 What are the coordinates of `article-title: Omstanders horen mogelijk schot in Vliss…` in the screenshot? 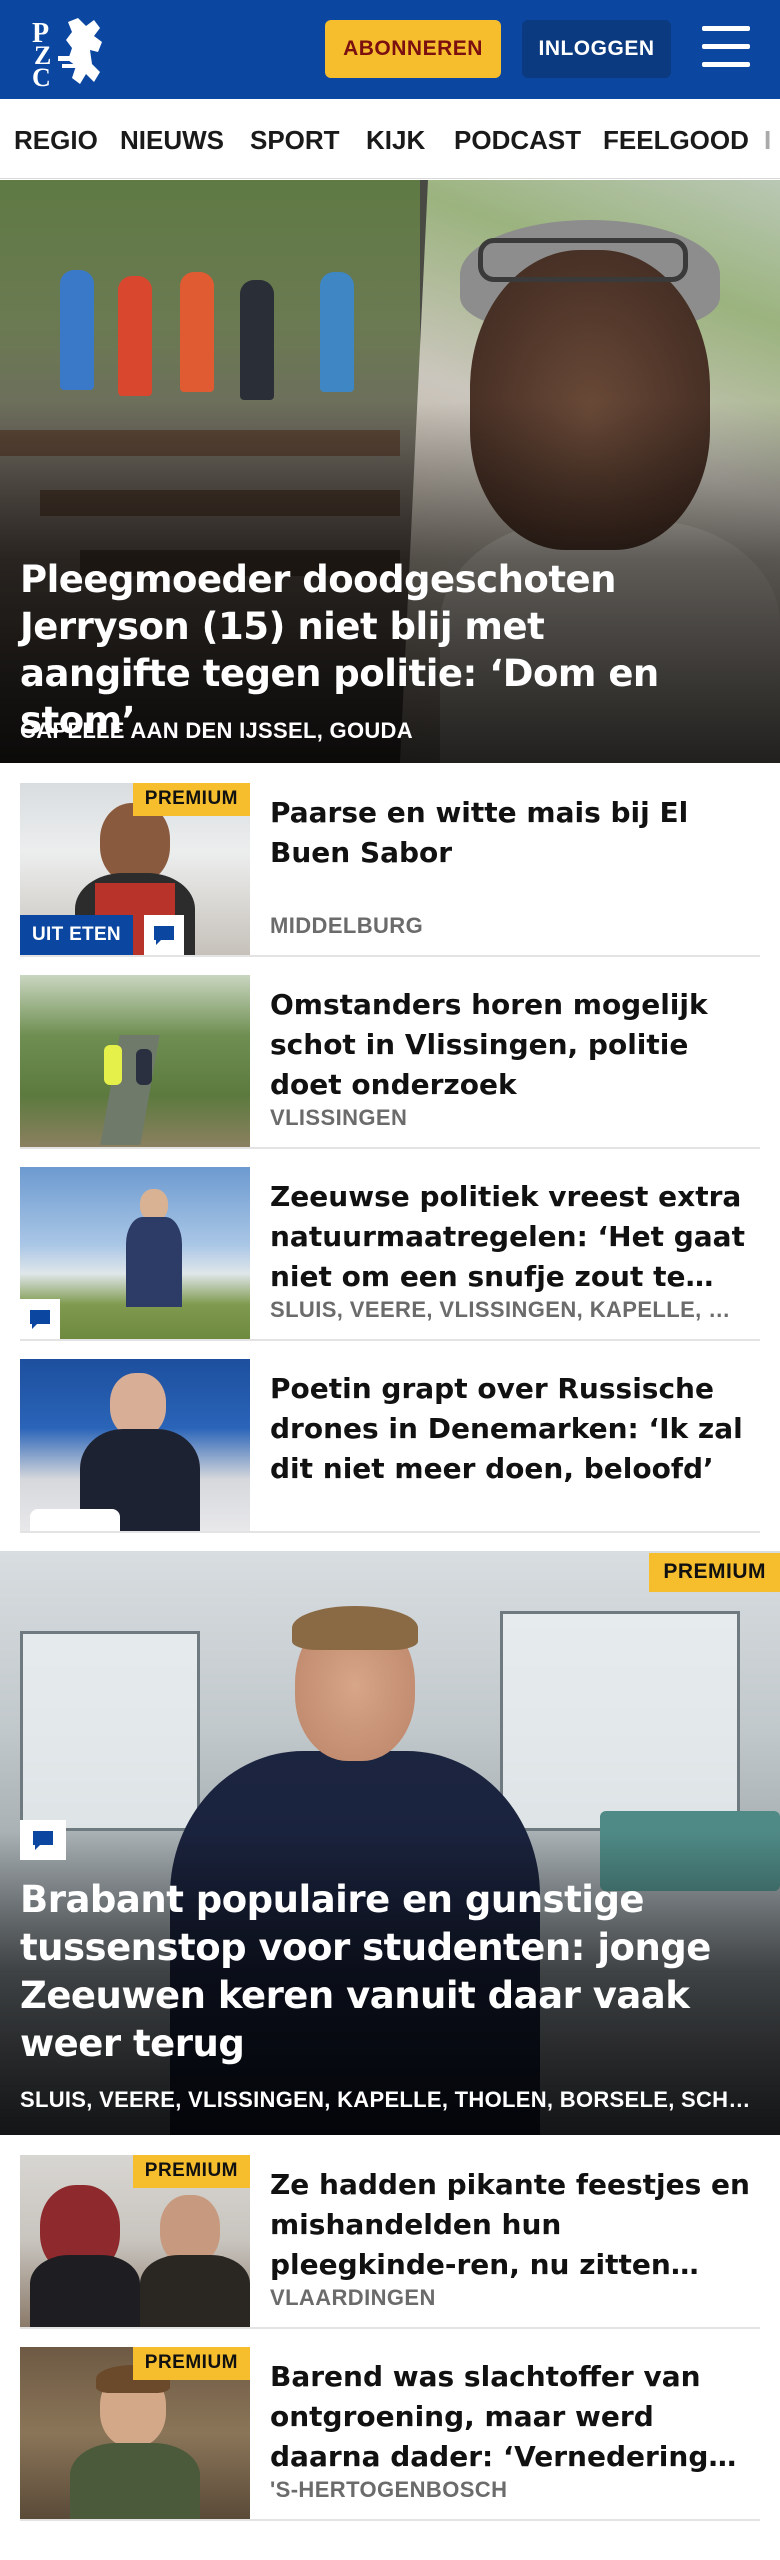 It's located at (510, 1045).